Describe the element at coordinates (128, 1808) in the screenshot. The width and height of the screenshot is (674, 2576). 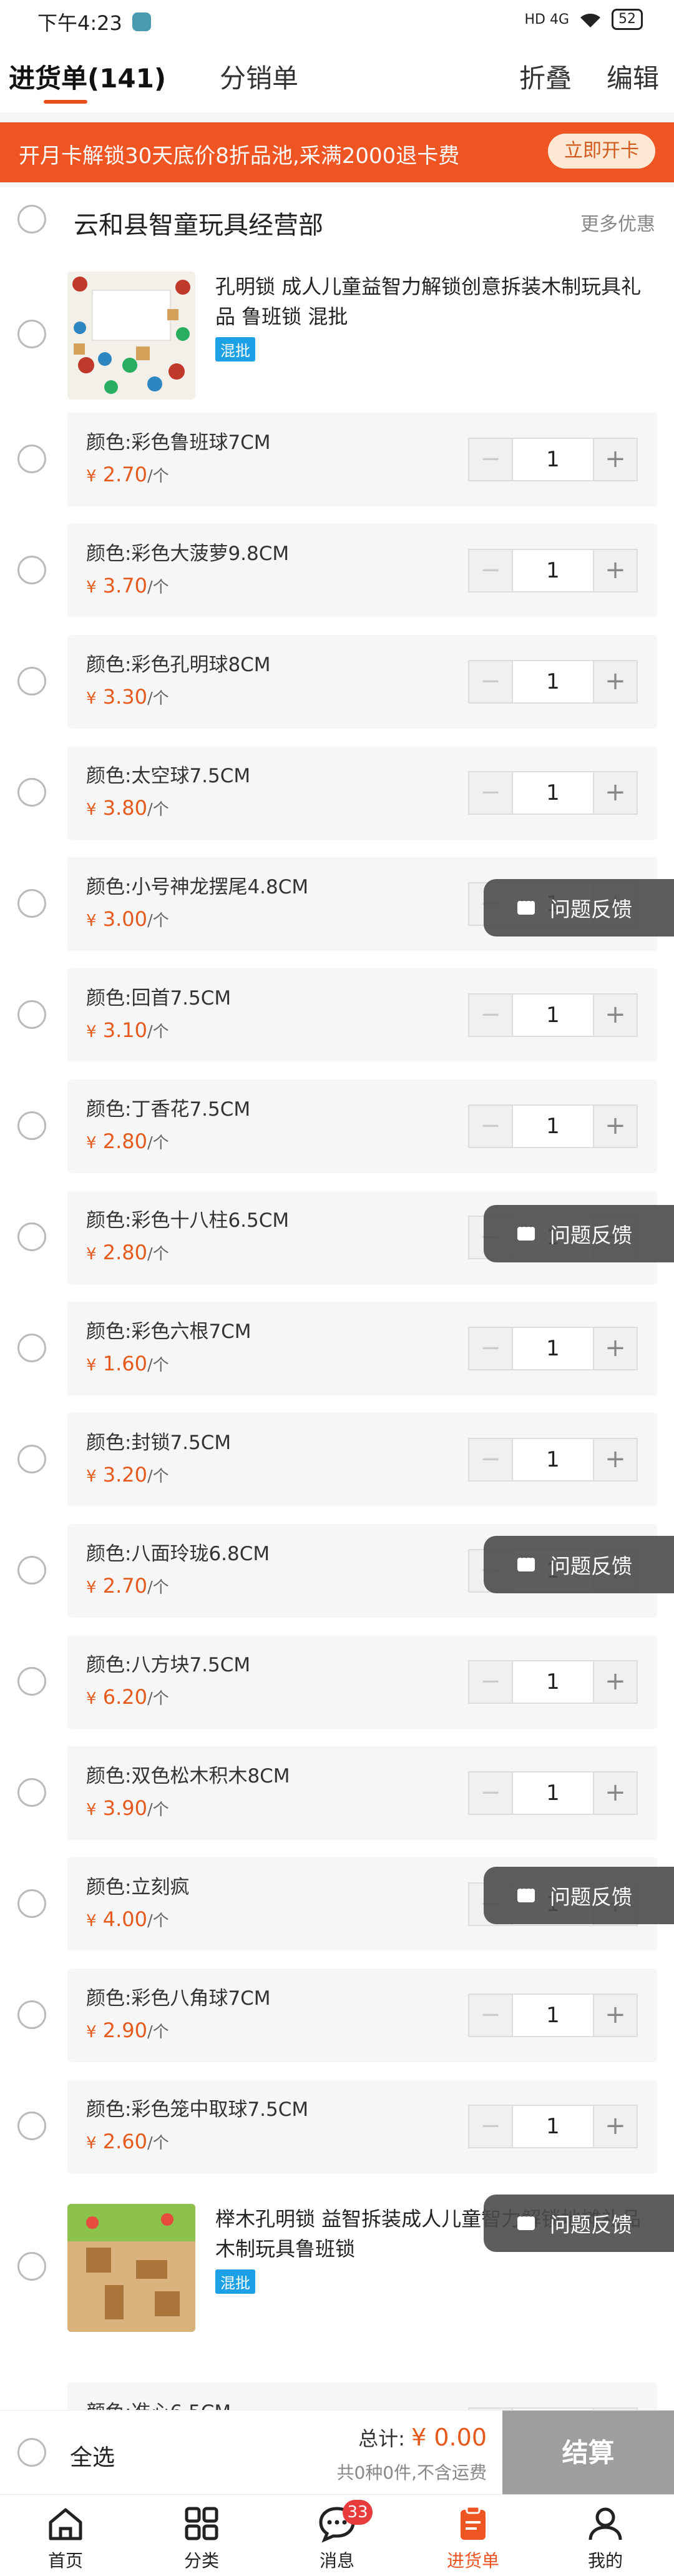
I see `sku-price: ¥ 3.90/个` at that location.